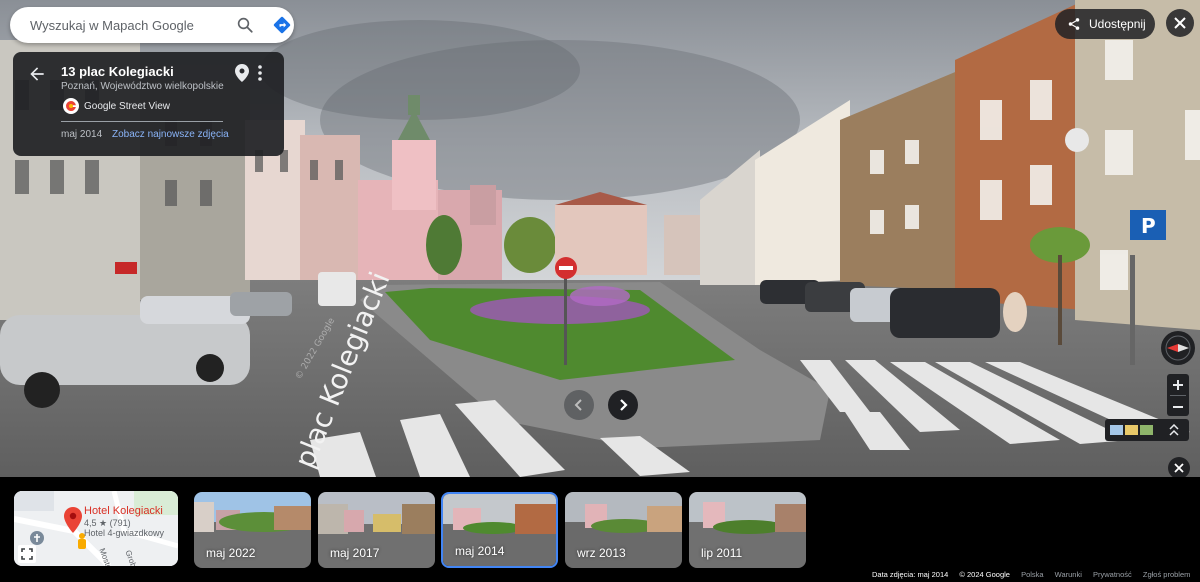 This screenshot has width=1200, height=582. I want to click on minus-icon, so click(1178, 406).